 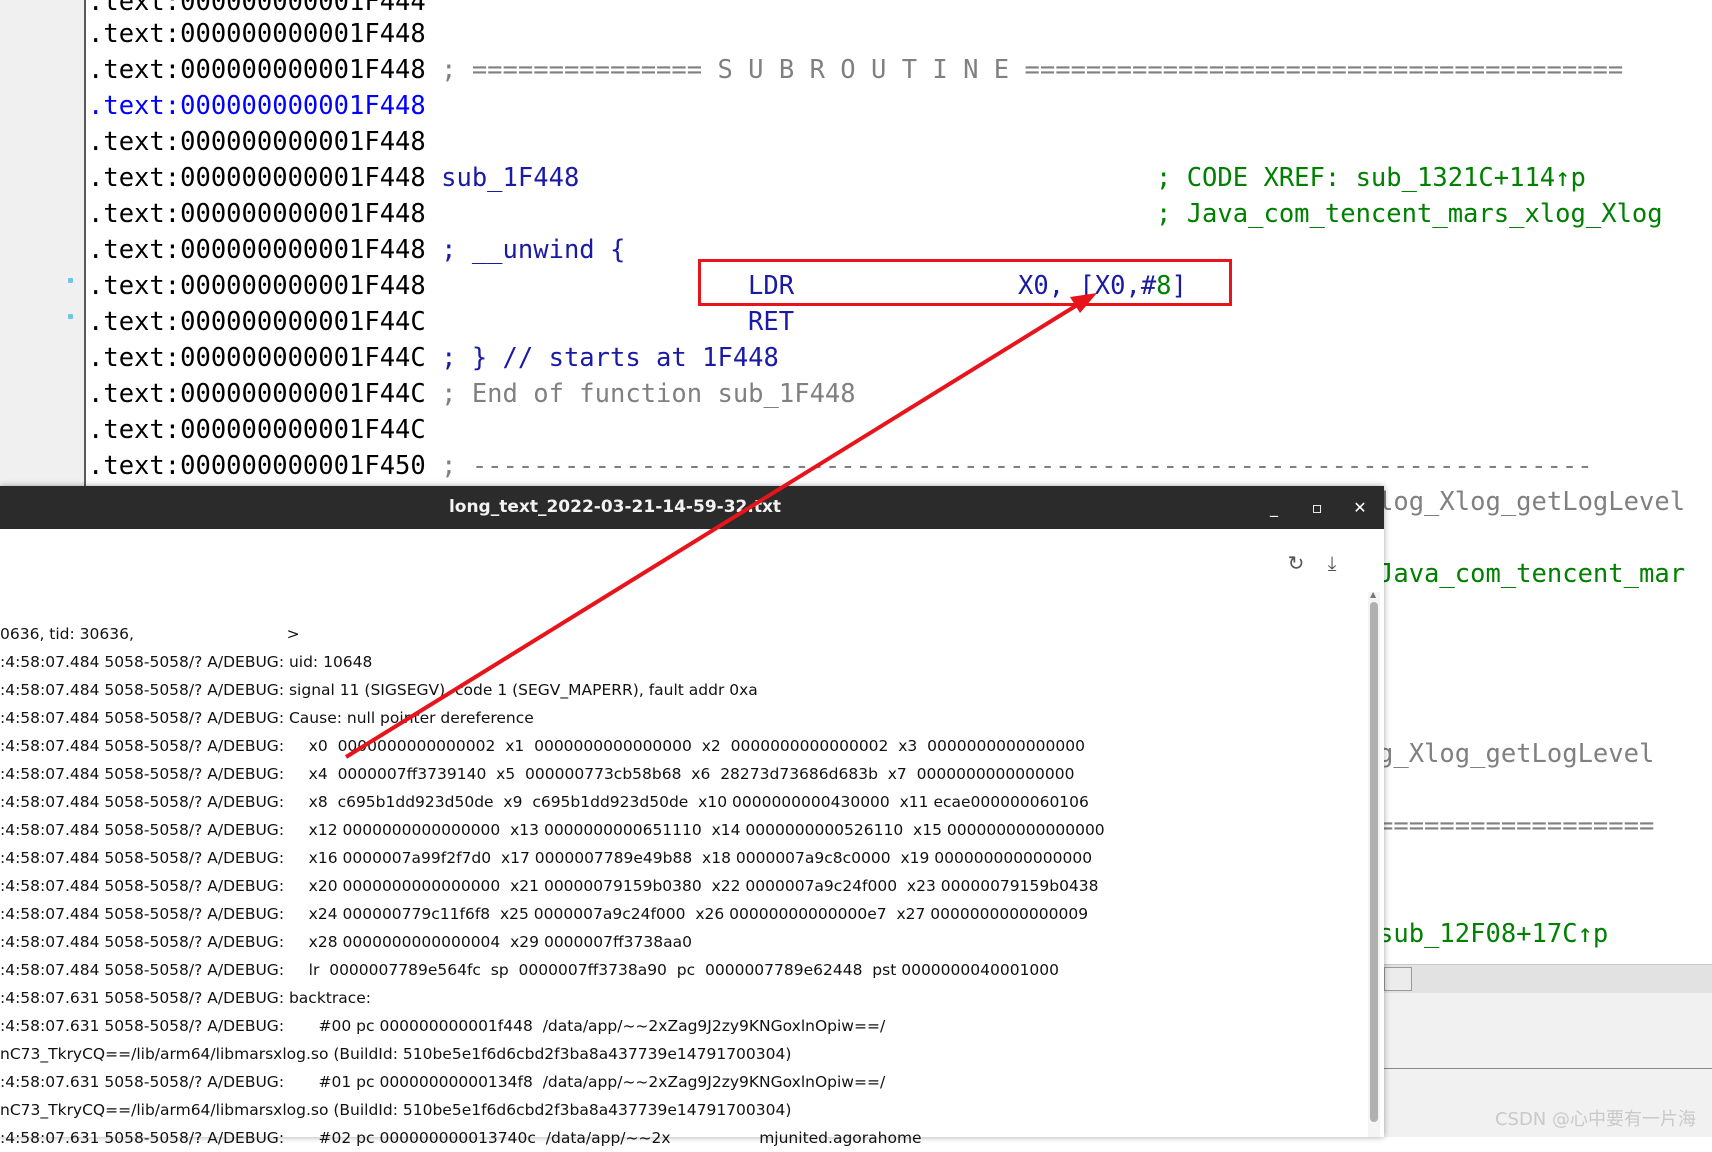 I want to click on ida-gutter, so click(x=43, y=245).